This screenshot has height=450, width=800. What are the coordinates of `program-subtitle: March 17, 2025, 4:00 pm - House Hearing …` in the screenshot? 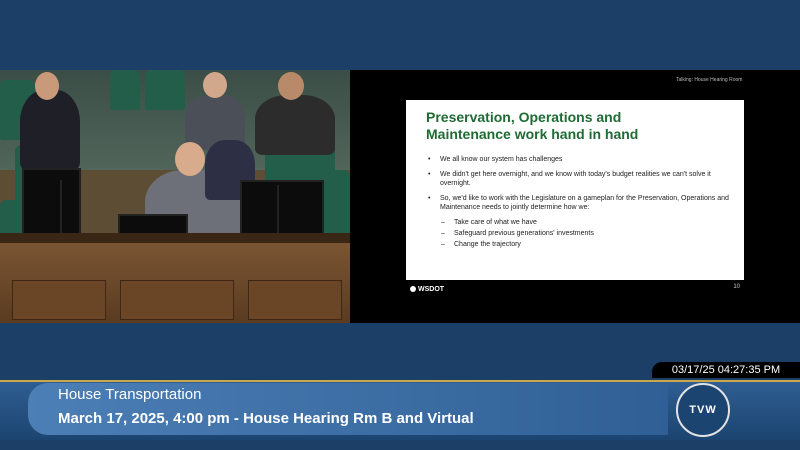 It's located at (266, 418).